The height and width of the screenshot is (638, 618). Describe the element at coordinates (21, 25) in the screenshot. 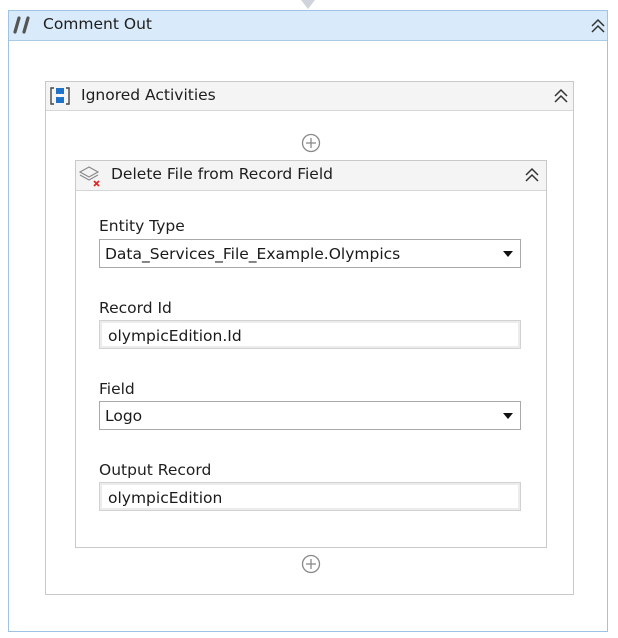

I see `comment-slashes-icon` at that location.